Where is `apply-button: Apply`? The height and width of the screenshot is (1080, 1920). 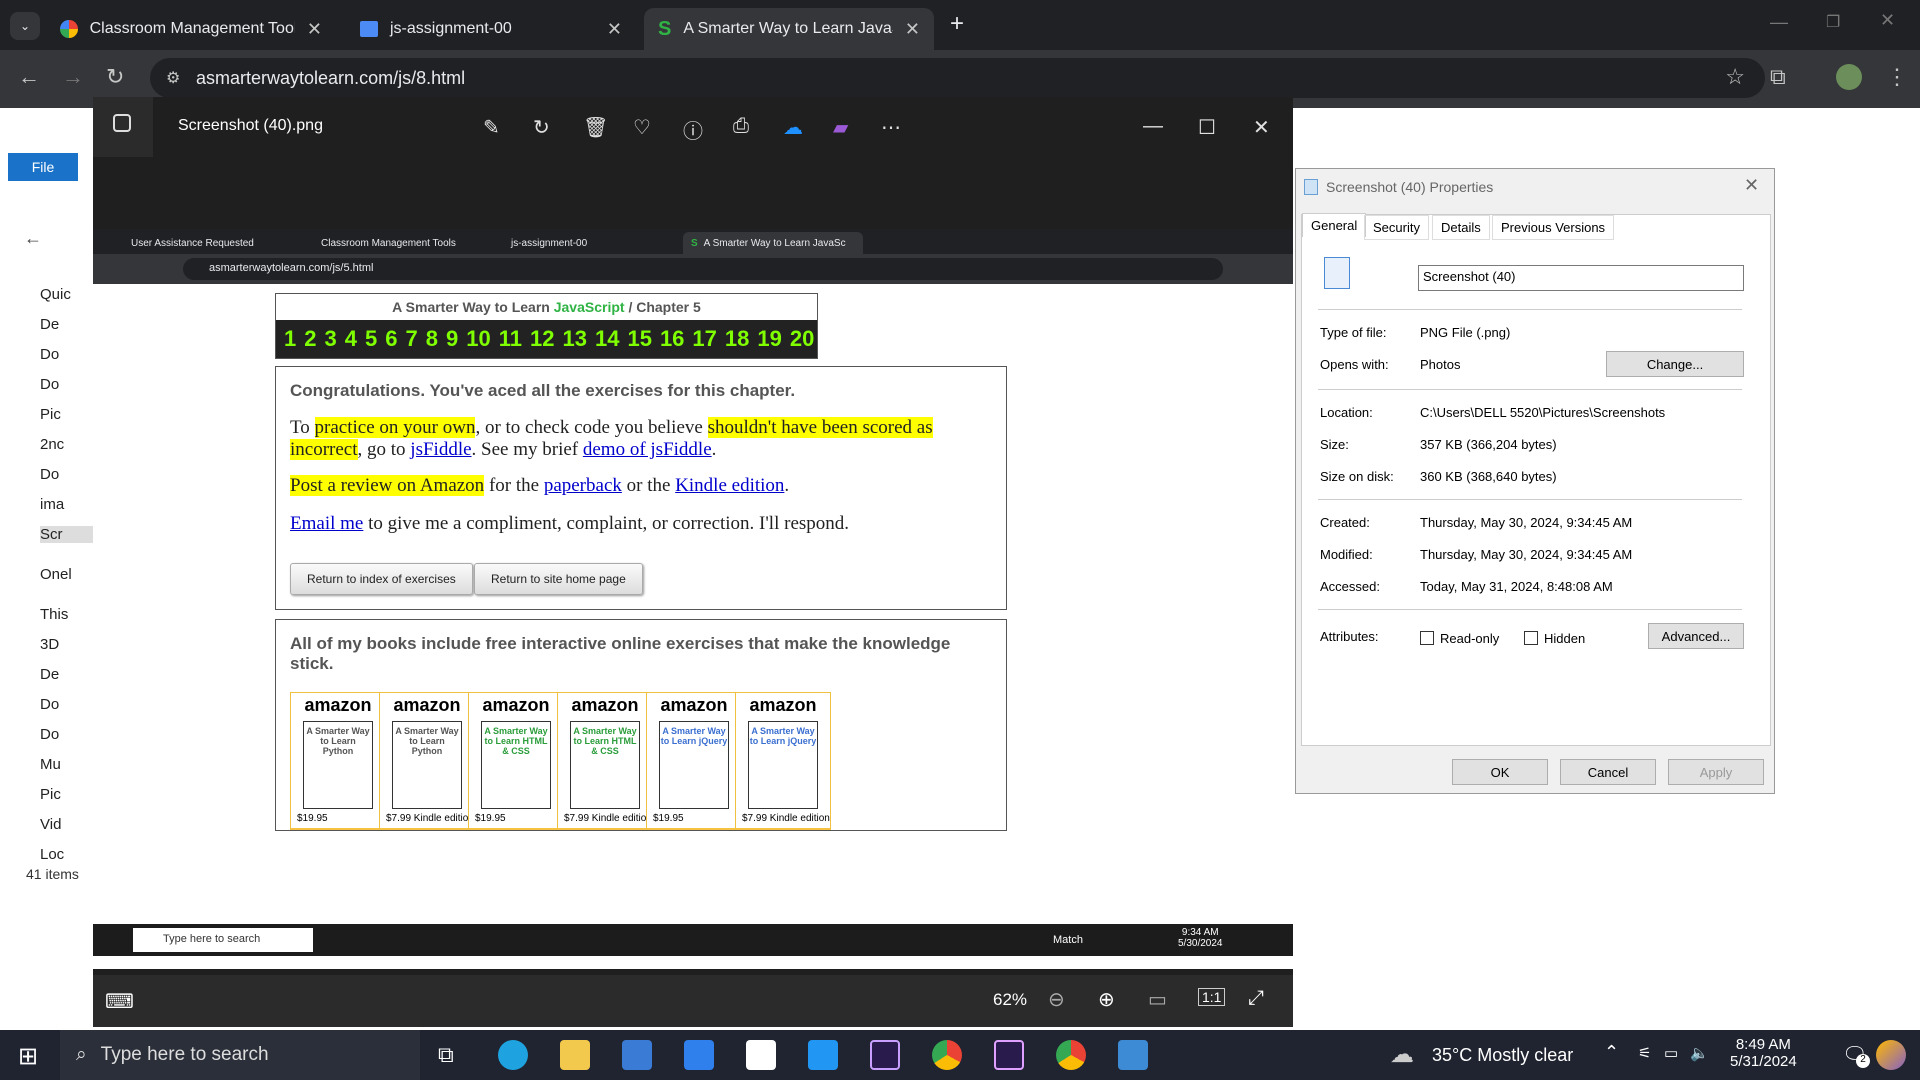
apply-button: Apply is located at coordinates (1716, 772).